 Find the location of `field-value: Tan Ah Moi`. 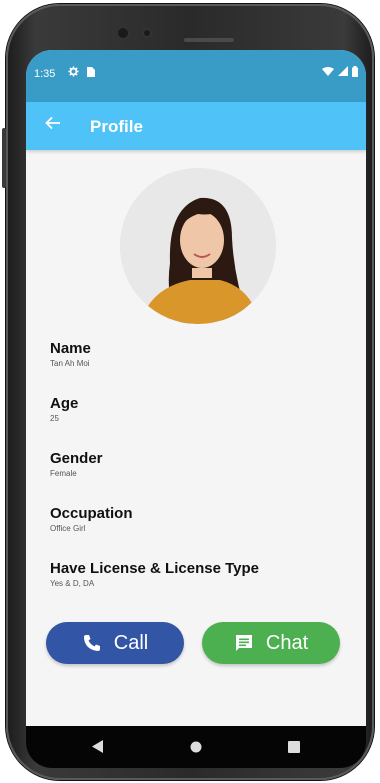

field-value: Tan Ah Moi is located at coordinates (70, 363).